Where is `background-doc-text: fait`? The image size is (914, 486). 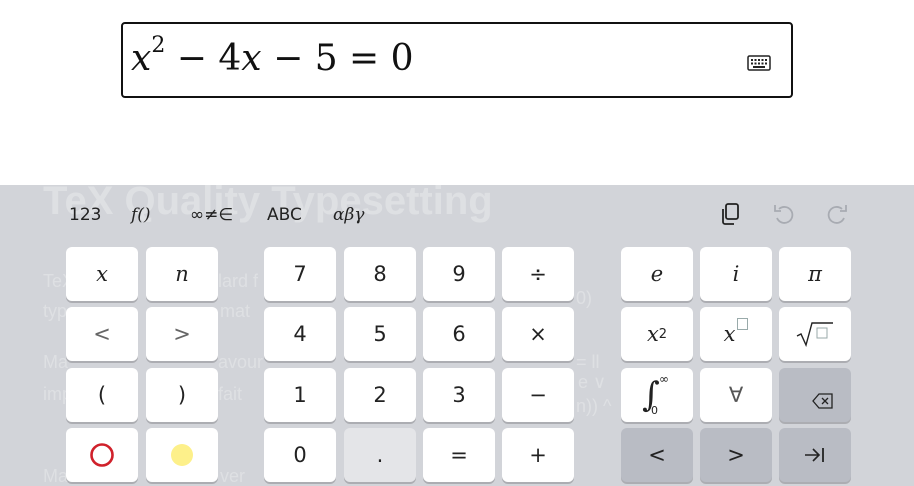
background-doc-text: fait is located at coordinates (230, 394).